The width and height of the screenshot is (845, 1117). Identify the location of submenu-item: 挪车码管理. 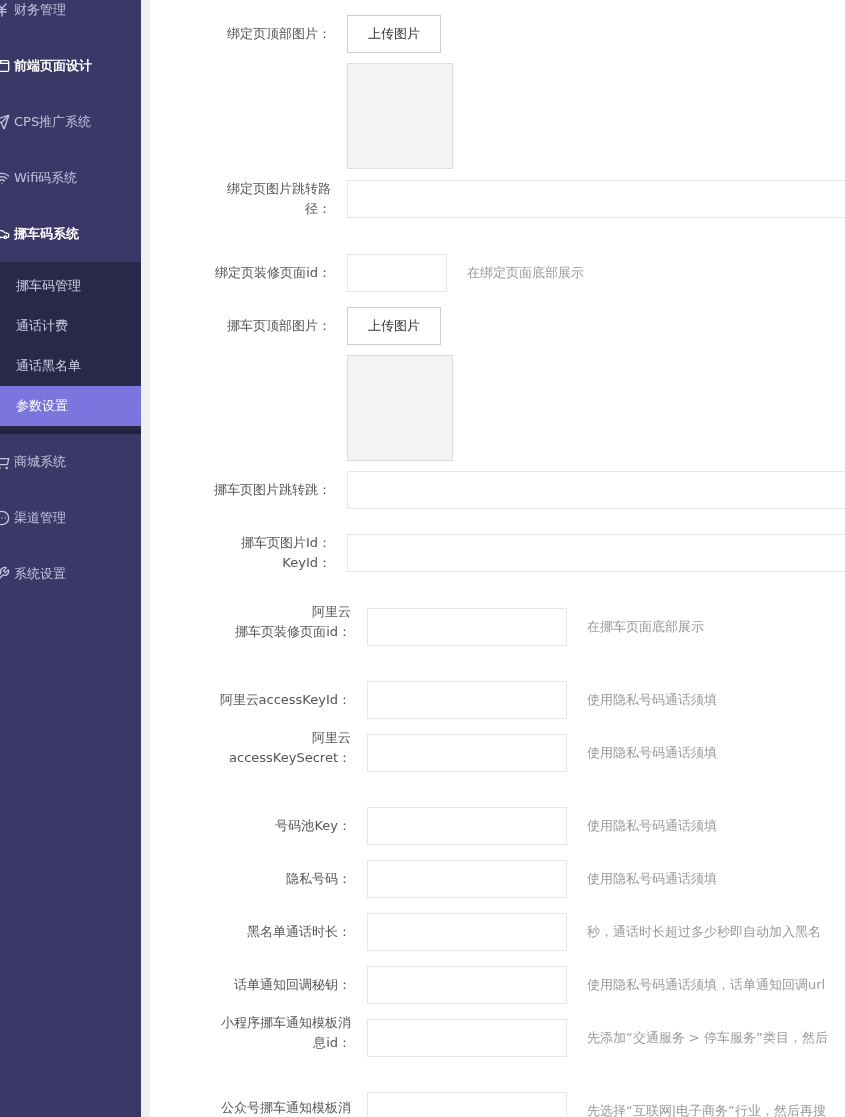
(70, 286).